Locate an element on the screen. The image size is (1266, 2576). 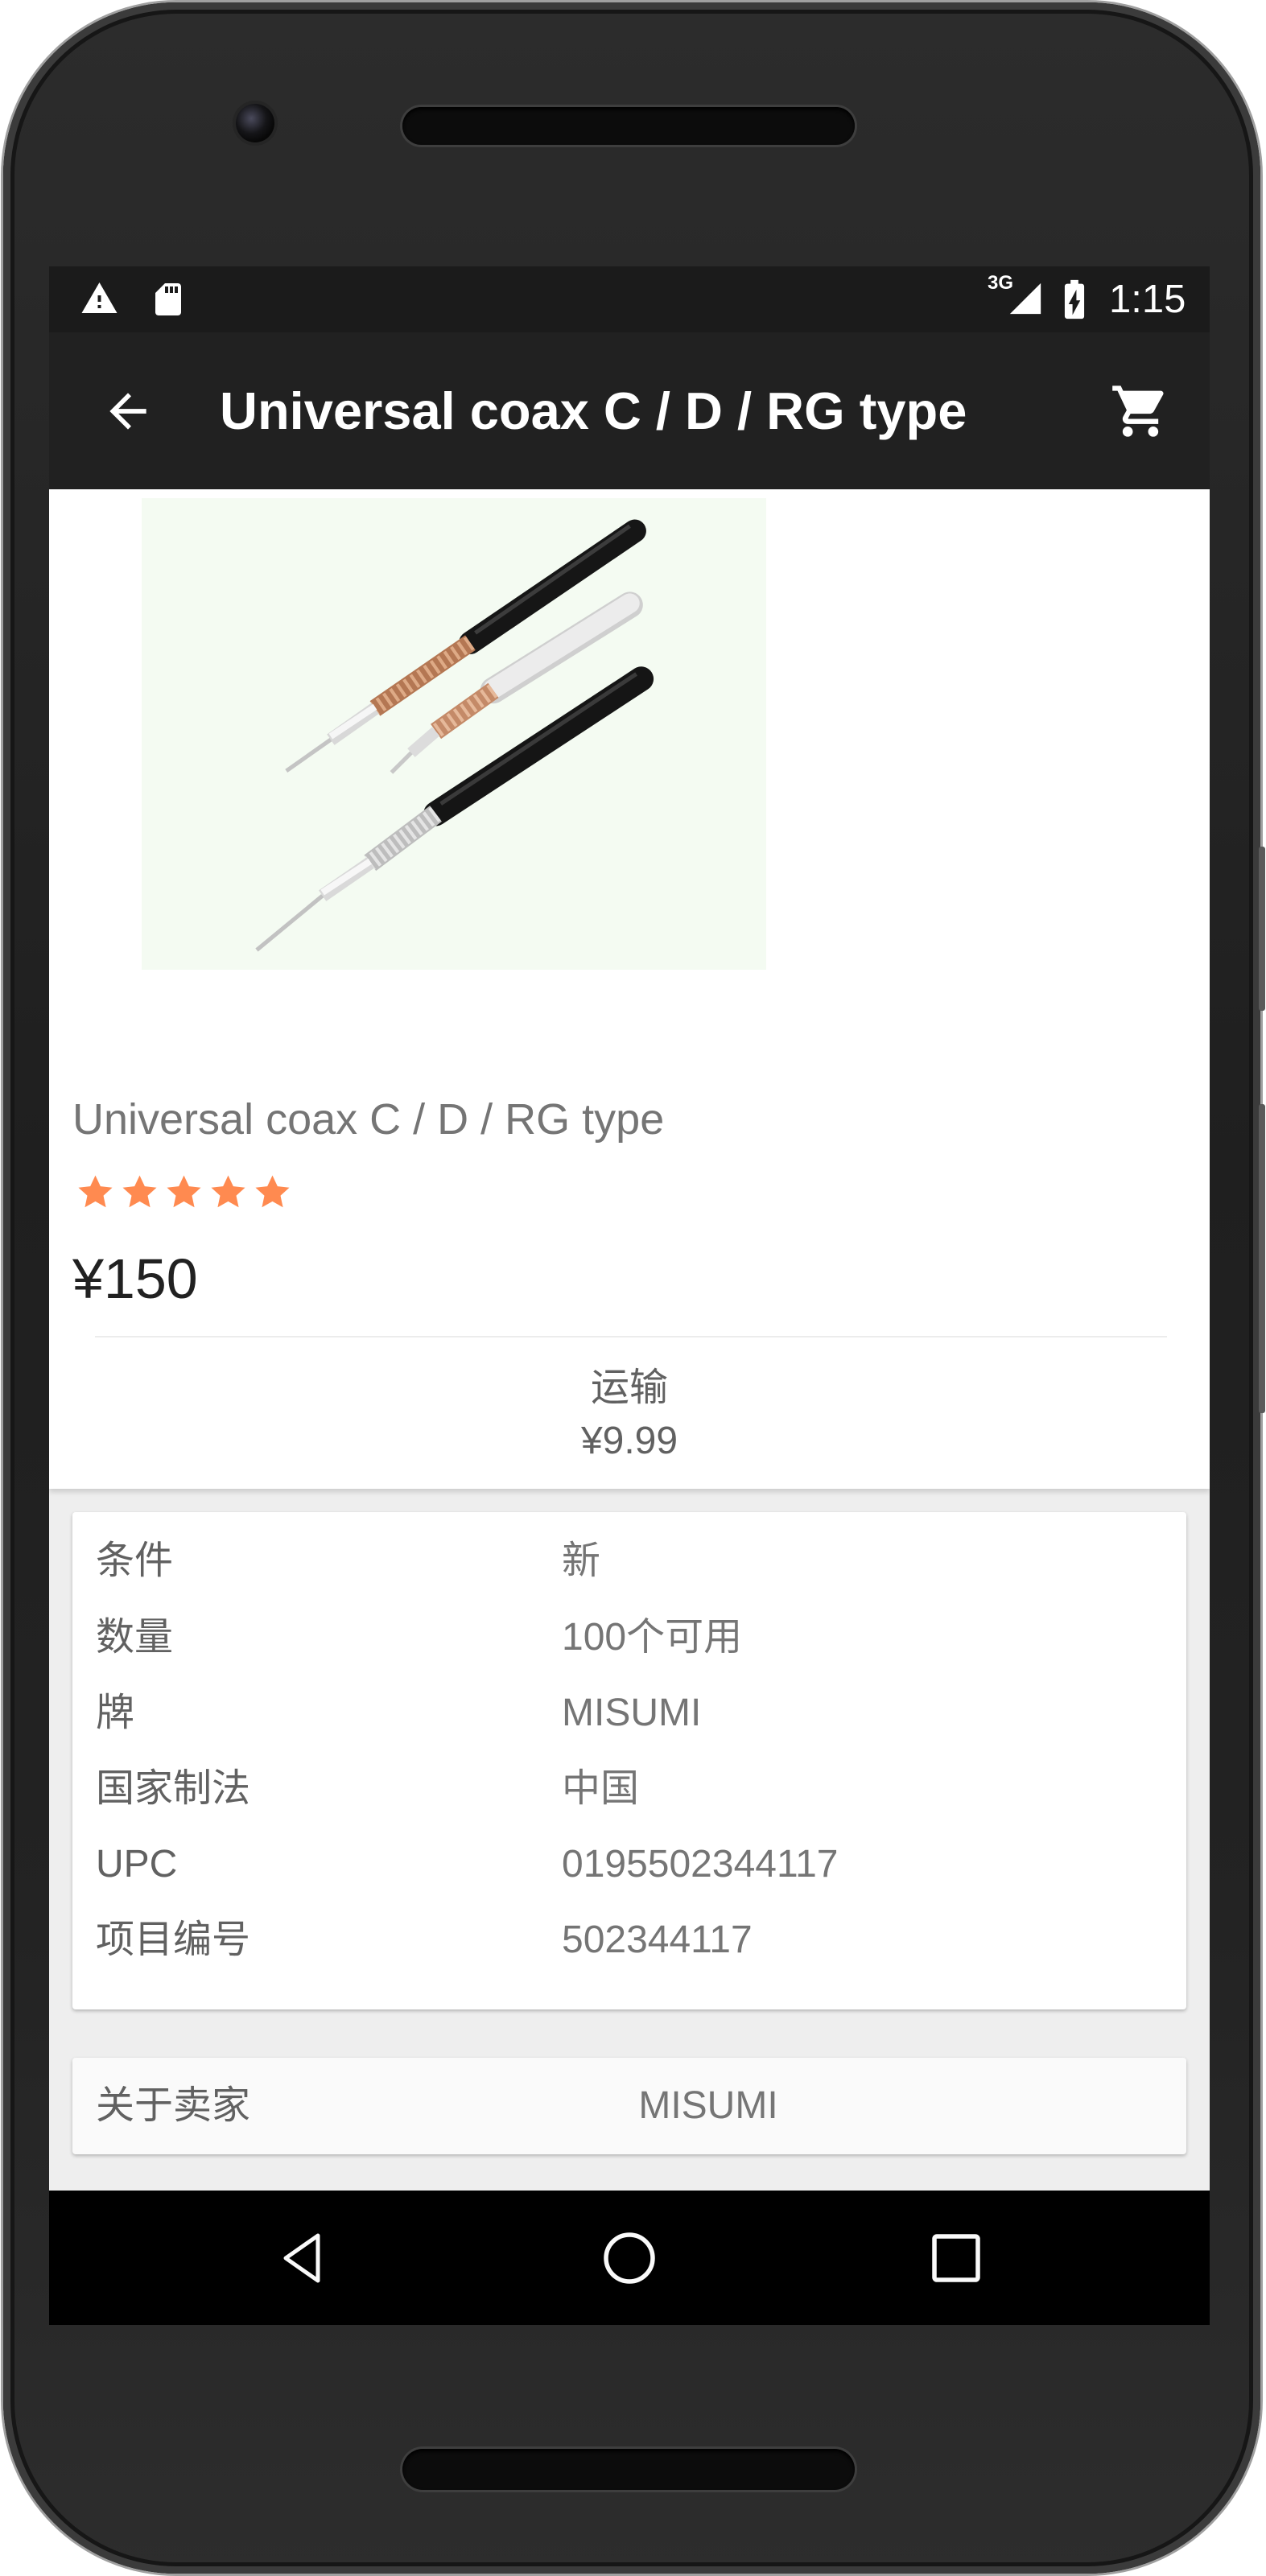
product-title: Universal coax C / D / RG type is located at coordinates (368, 1119).